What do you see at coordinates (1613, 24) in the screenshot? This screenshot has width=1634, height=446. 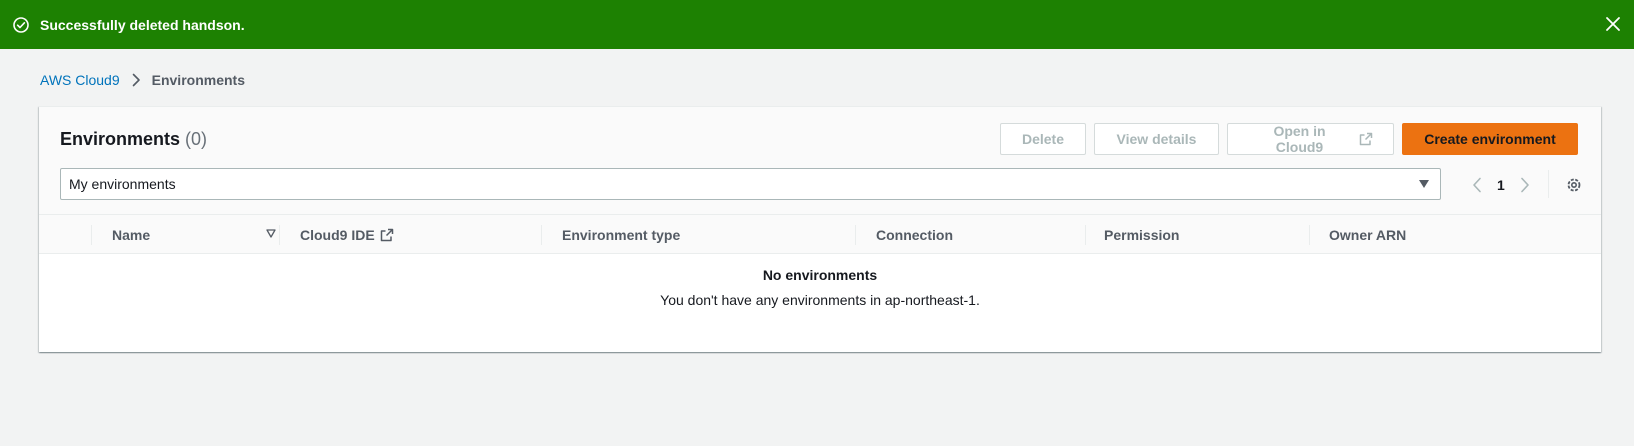 I see `close-icon` at bounding box center [1613, 24].